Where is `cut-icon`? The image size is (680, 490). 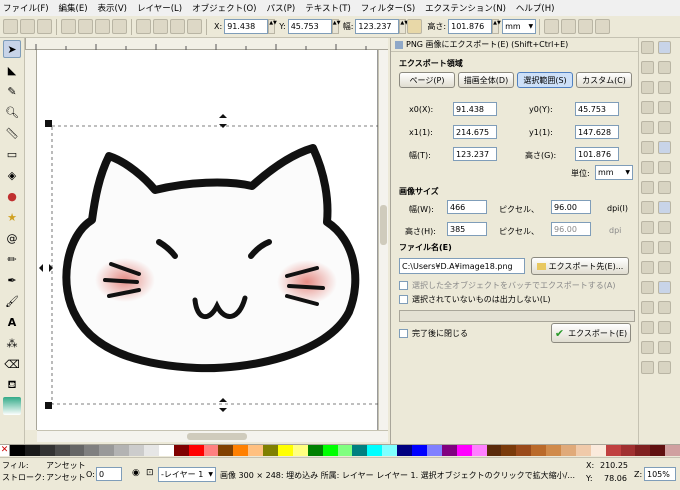 cut-icon is located at coordinates (647, 227).